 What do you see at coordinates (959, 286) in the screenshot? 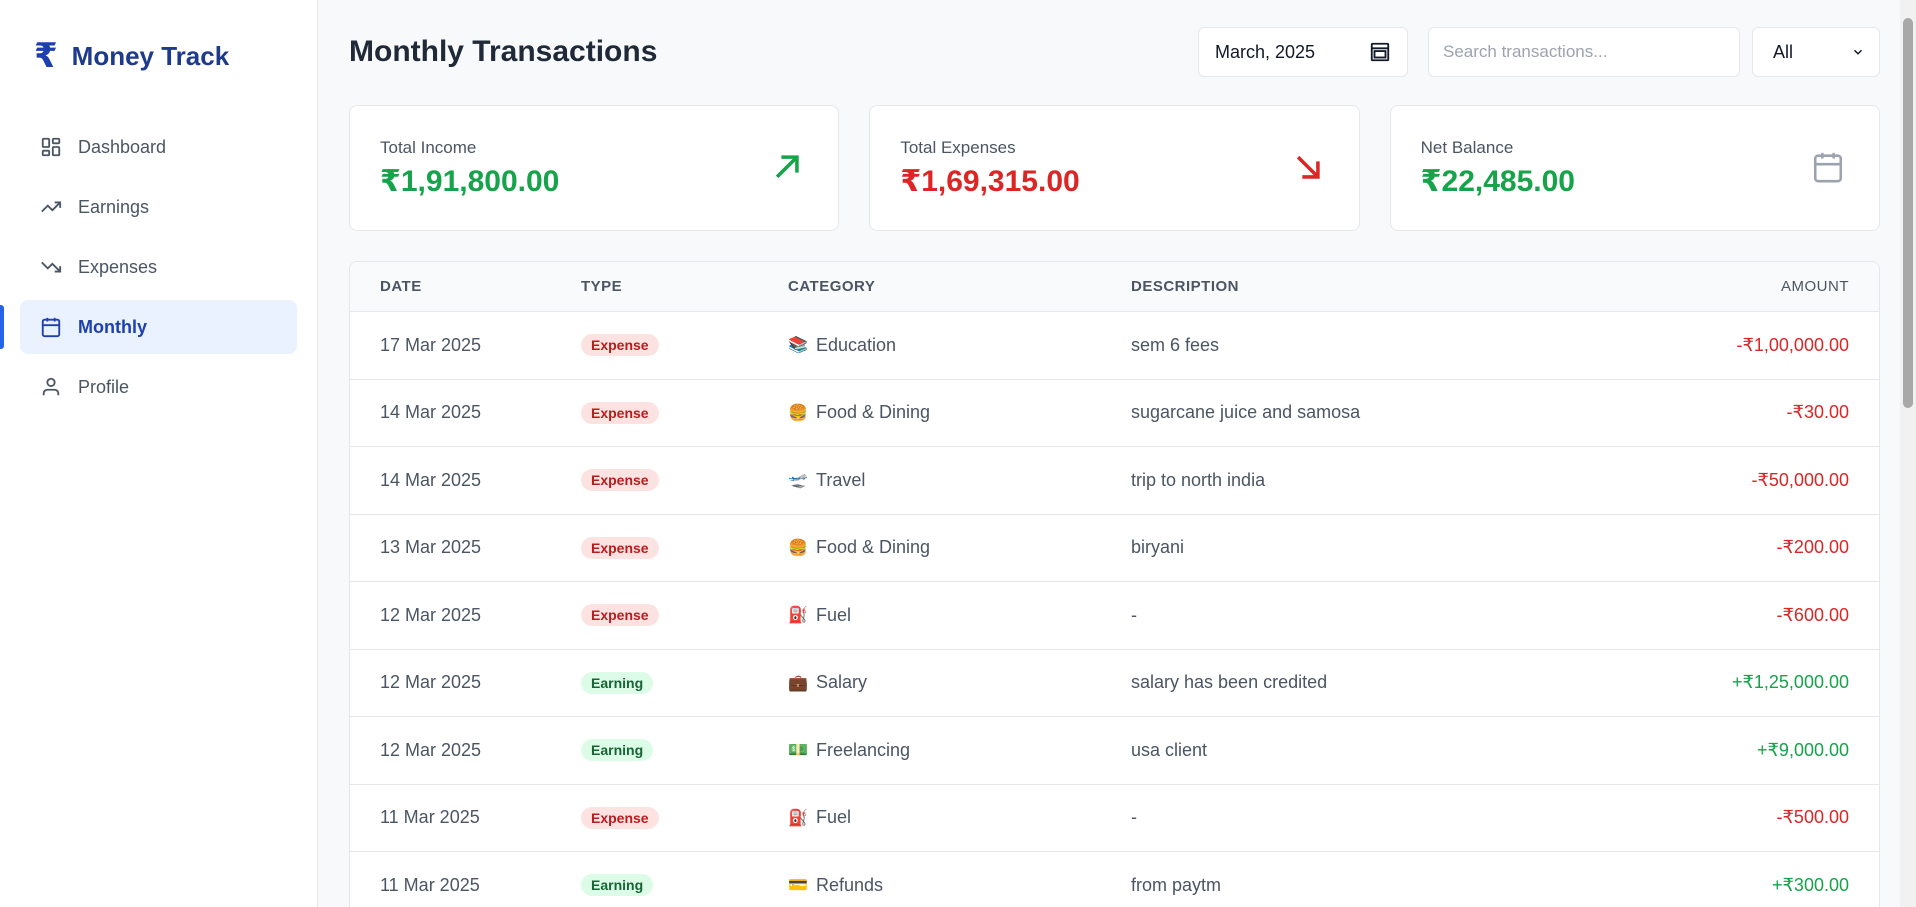
I see `header-category: CATEGORY` at bounding box center [959, 286].